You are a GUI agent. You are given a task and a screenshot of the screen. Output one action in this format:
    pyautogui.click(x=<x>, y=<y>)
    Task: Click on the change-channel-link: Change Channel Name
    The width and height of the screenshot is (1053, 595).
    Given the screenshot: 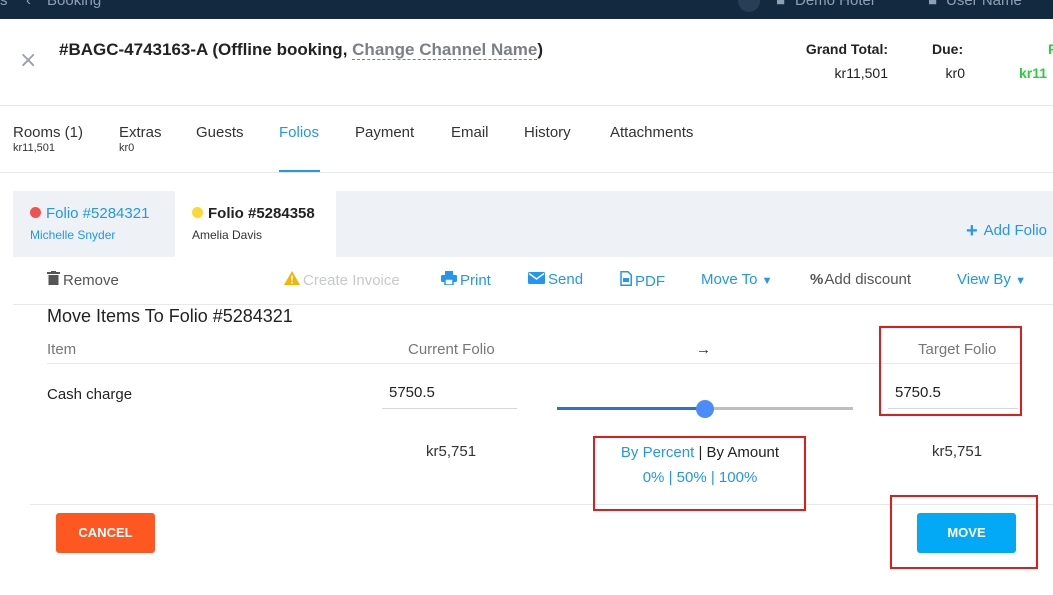 What is the action you would take?
    pyautogui.click(x=445, y=50)
    